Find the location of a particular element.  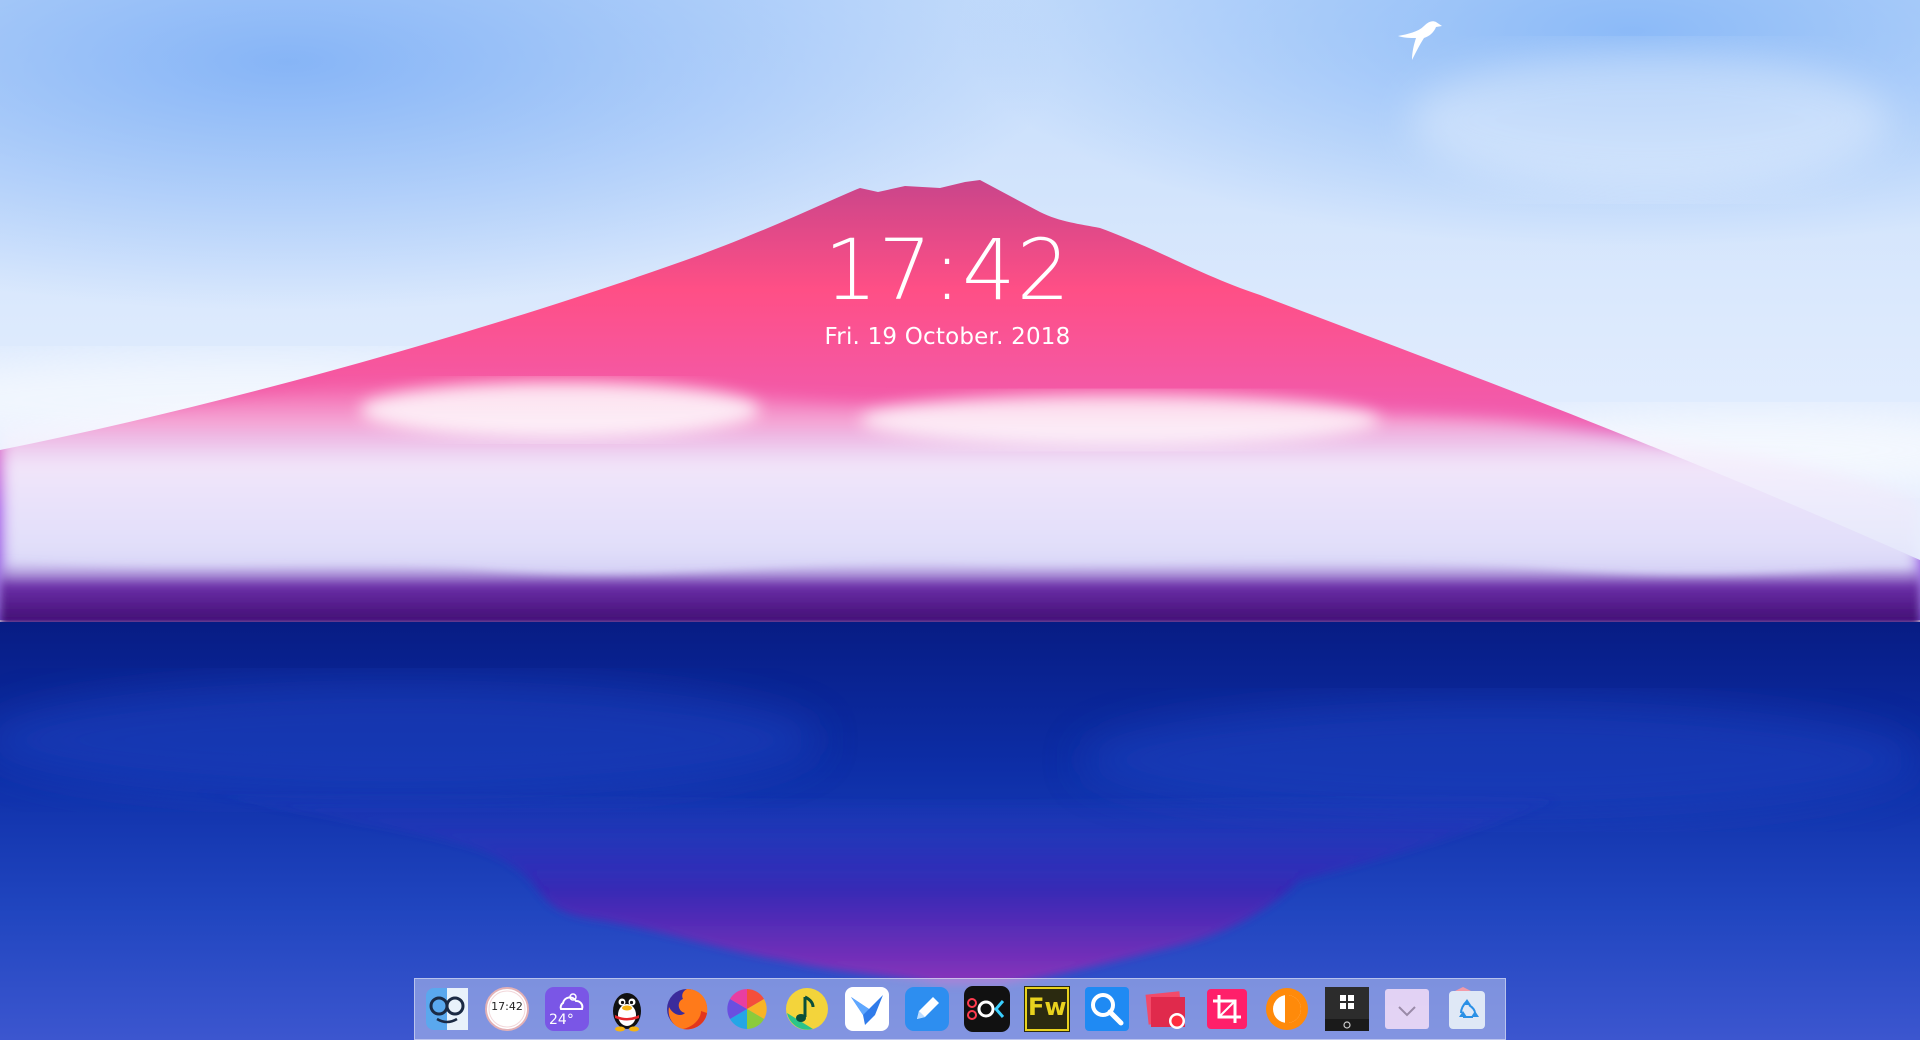

recycle-bin-icon is located at coordinates (1467, 1008).